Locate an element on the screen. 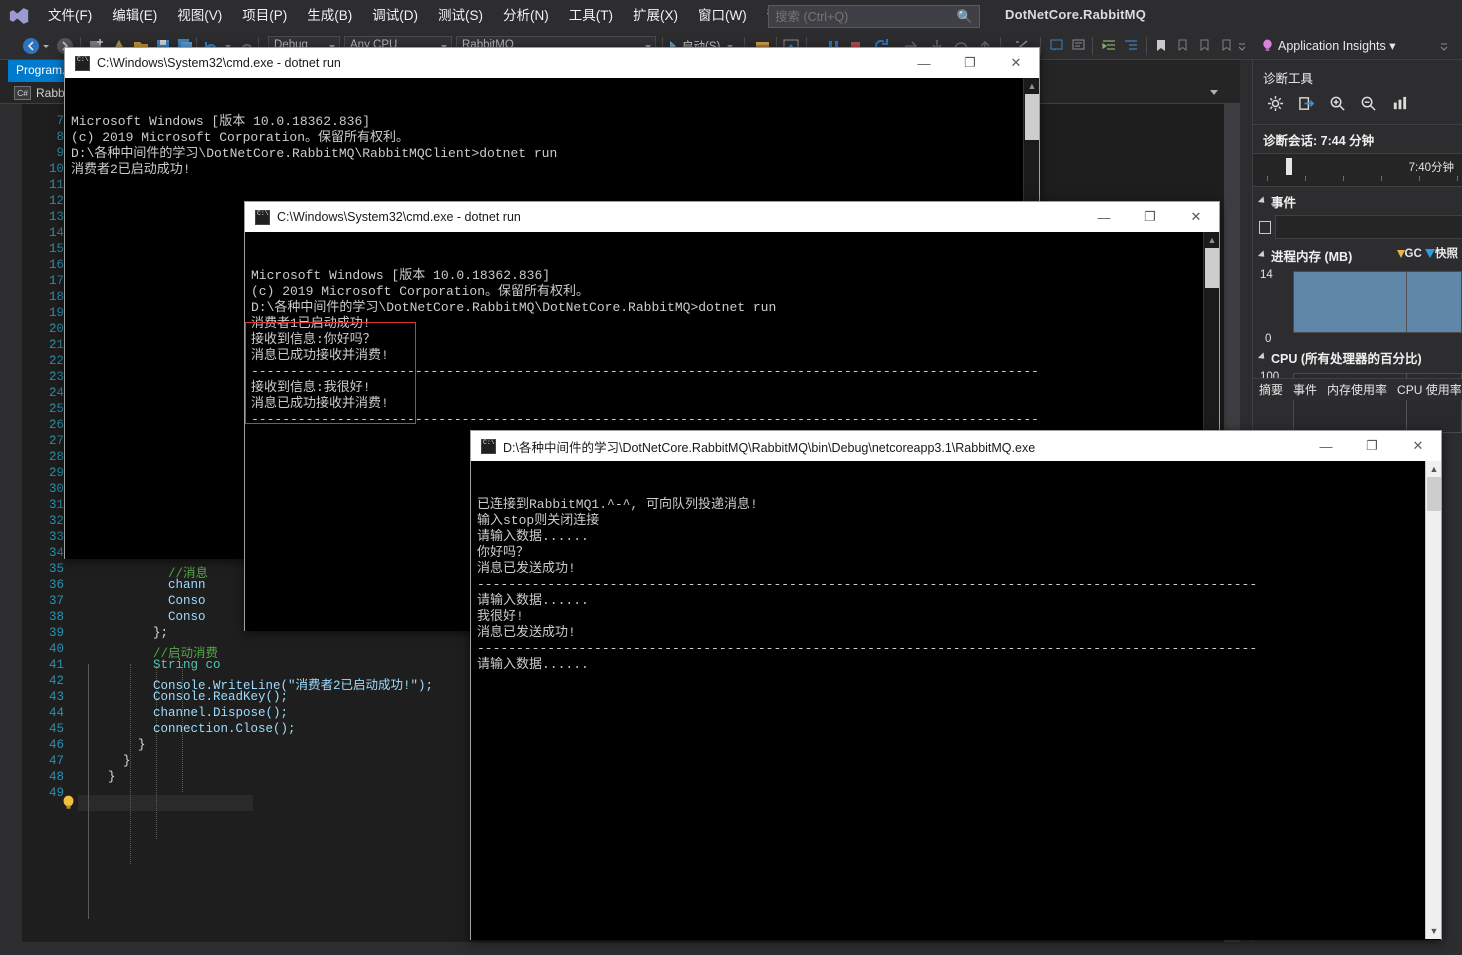 The image size is (1462, 955). toggle-bookmark-icon is located at coordinates (1161, 46).